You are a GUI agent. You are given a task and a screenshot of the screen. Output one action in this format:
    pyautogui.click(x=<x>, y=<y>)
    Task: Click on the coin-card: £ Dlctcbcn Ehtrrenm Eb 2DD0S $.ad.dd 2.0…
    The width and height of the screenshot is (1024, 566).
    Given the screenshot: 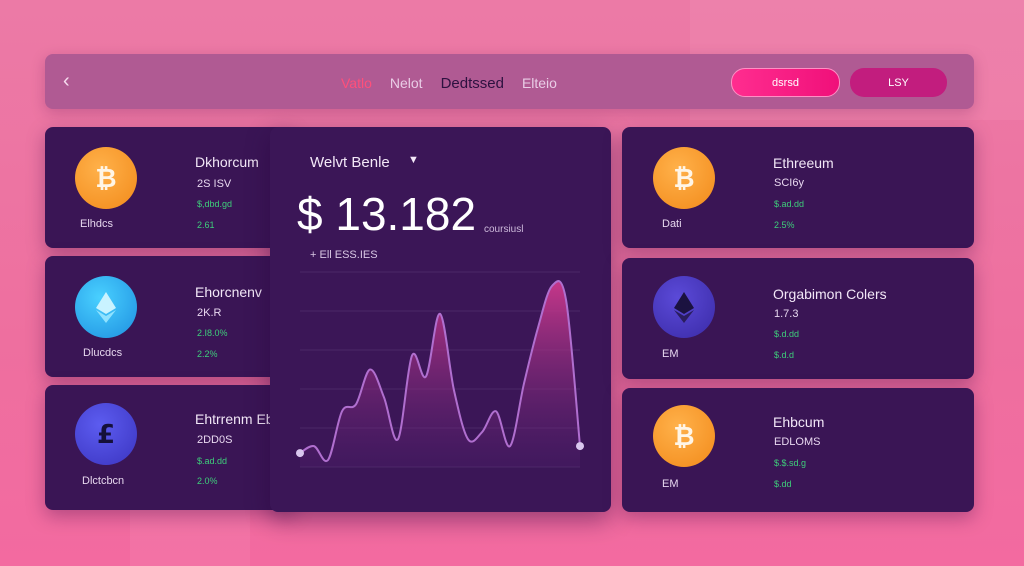 What is the action you would take?
    pyautogui.click(x=170, y=447)
    